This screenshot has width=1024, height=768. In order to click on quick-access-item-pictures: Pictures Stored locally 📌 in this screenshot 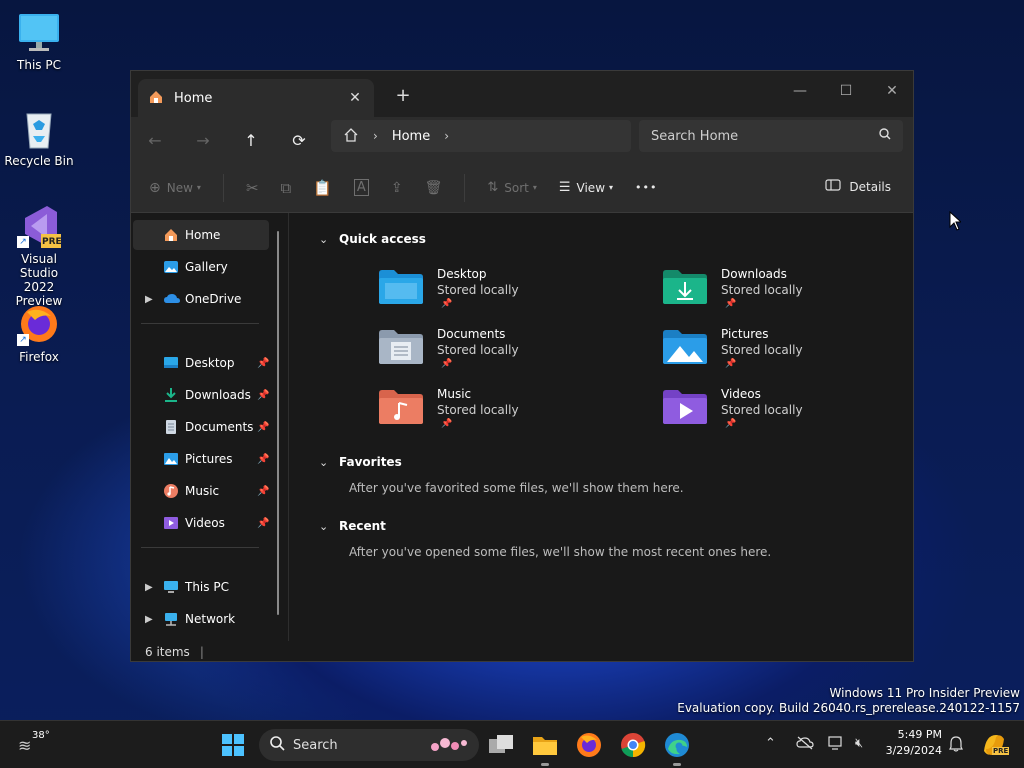, I will do `click(788, 356)`.